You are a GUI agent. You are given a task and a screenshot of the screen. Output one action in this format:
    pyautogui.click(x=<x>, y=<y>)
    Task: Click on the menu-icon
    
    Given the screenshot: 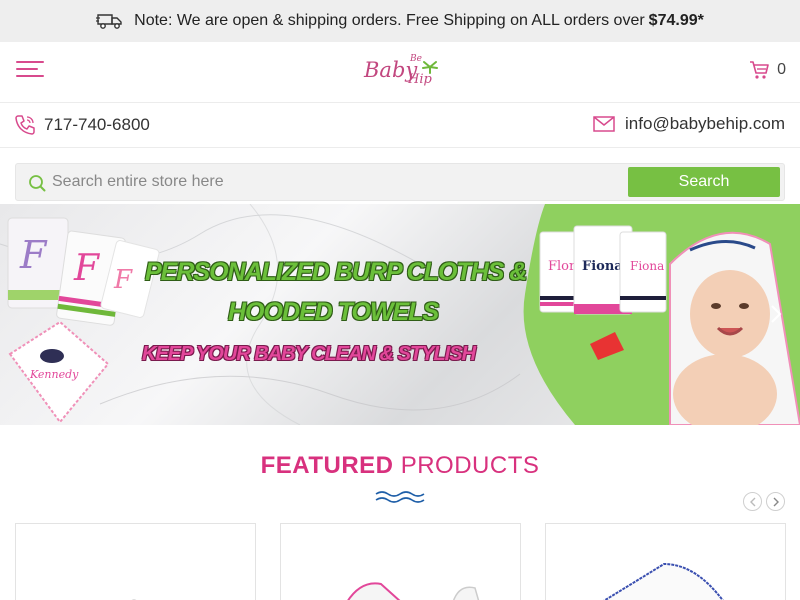 What is the action you would take?
    pyautogui.click(x=30, y=71)
    